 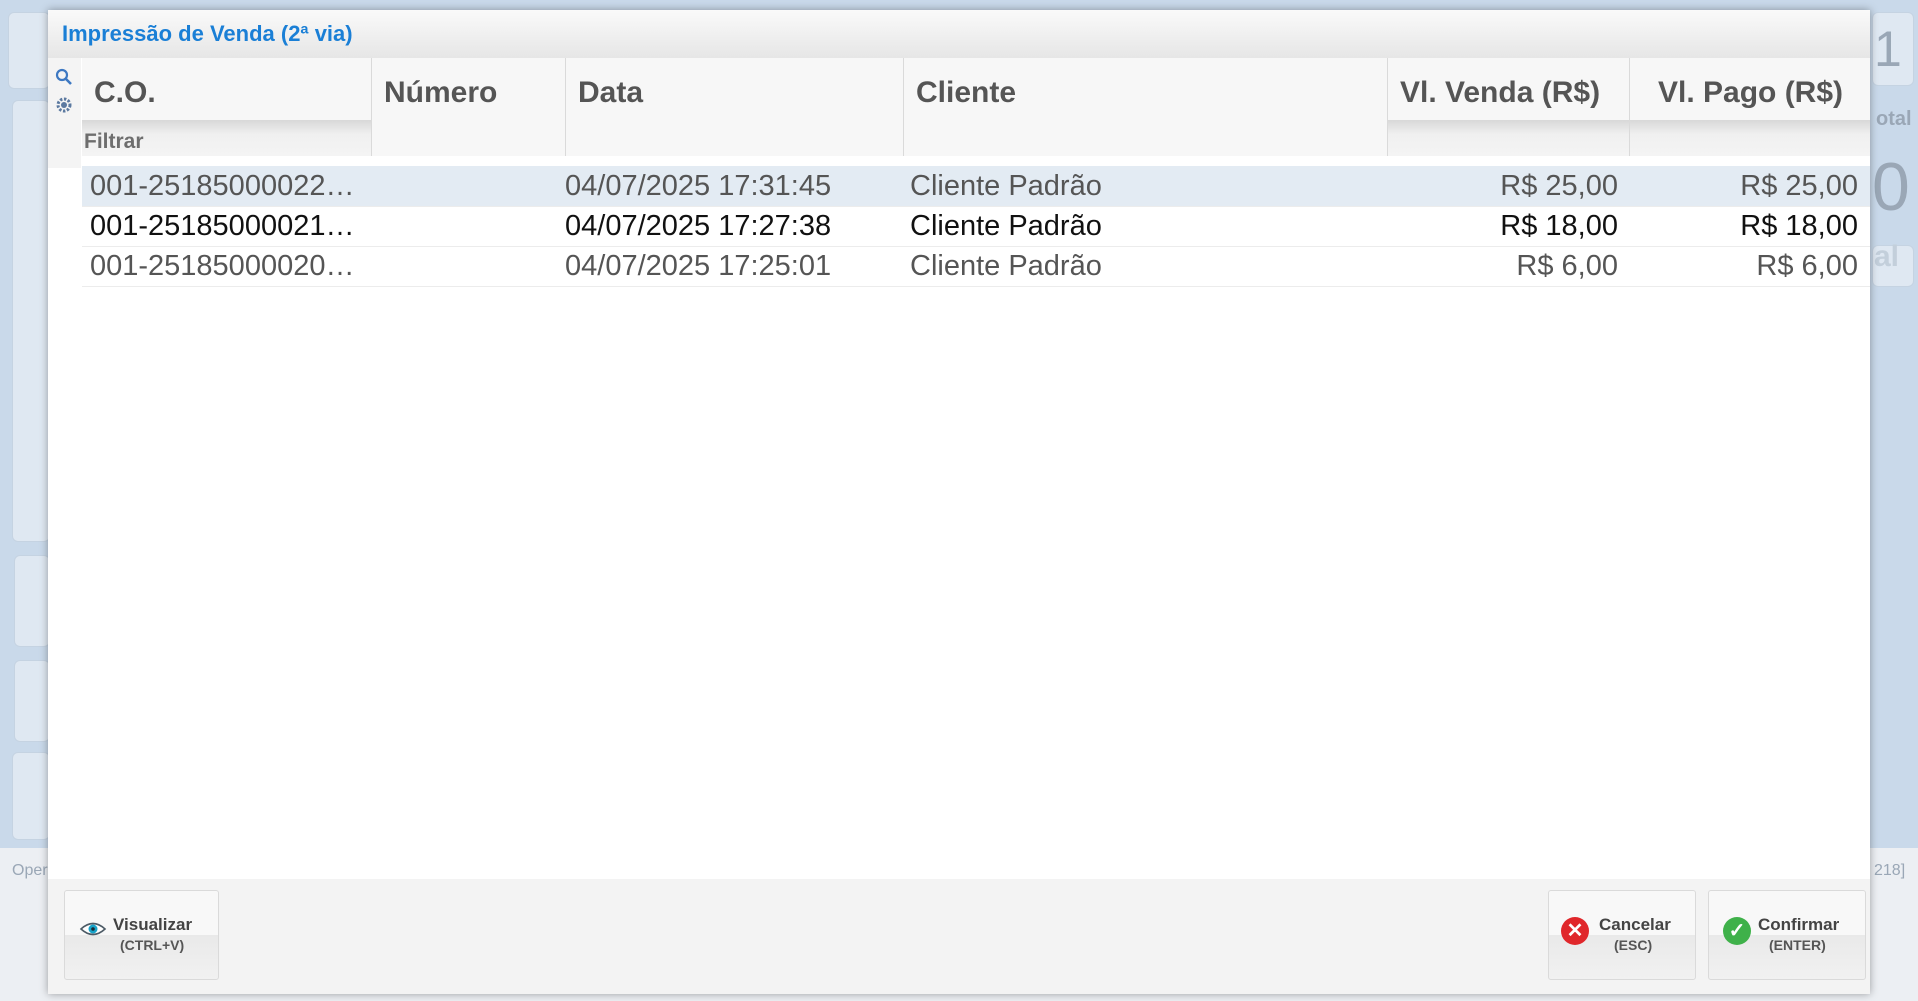 I want to click on background-panel-left-top, so click(x=29, y=50).